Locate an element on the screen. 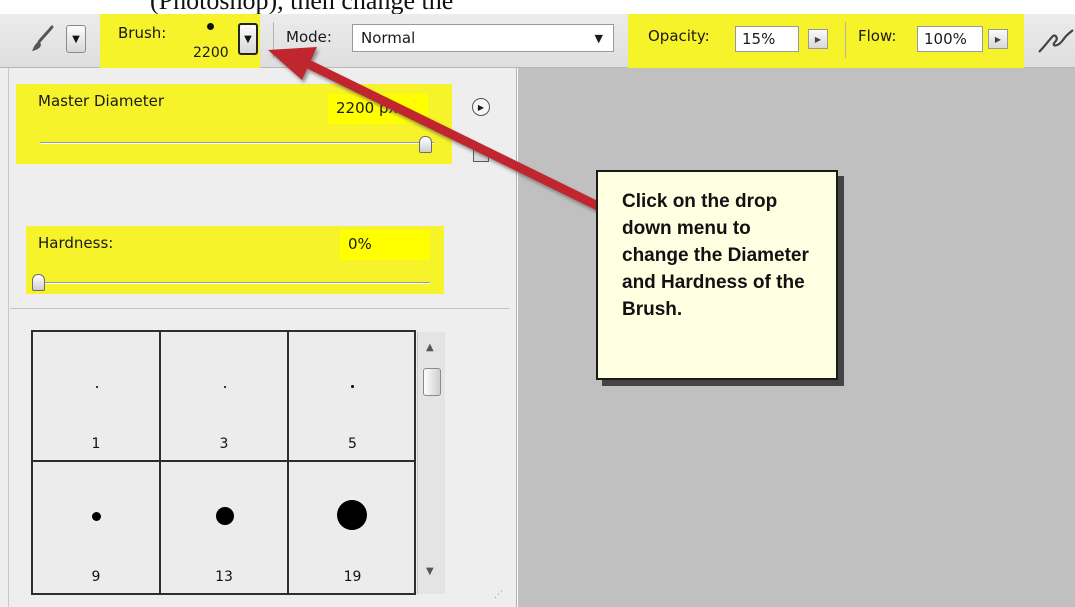 Image resolution: width=1075 pixels, height=607 pixels. resize-grip-icon: ⋰ is located at coordinates (498, 595).